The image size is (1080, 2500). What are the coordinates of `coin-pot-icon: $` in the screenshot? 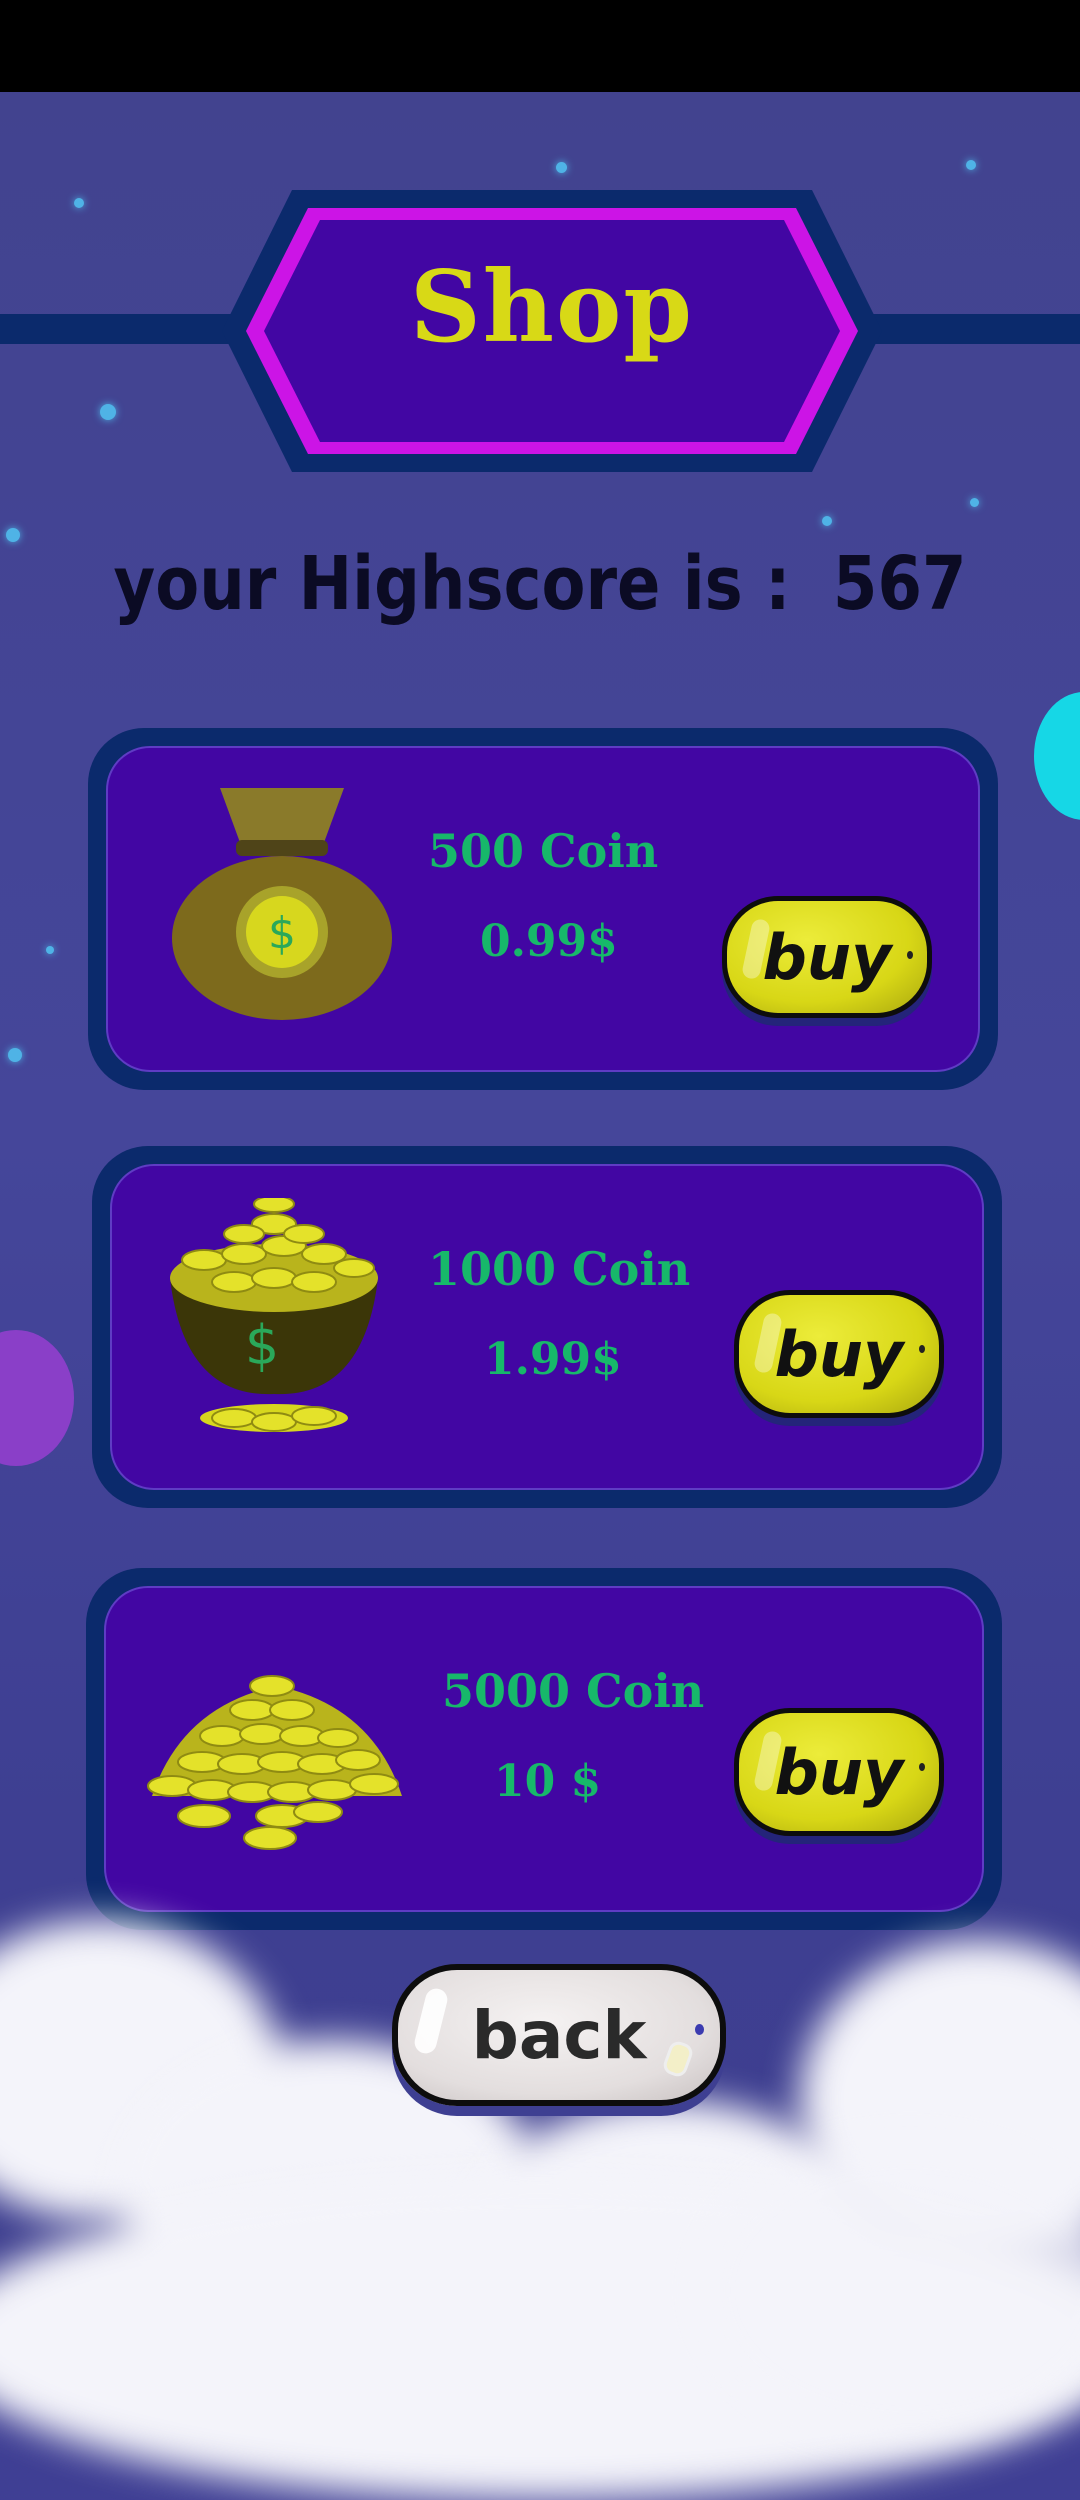 It's located at (274, 1315).